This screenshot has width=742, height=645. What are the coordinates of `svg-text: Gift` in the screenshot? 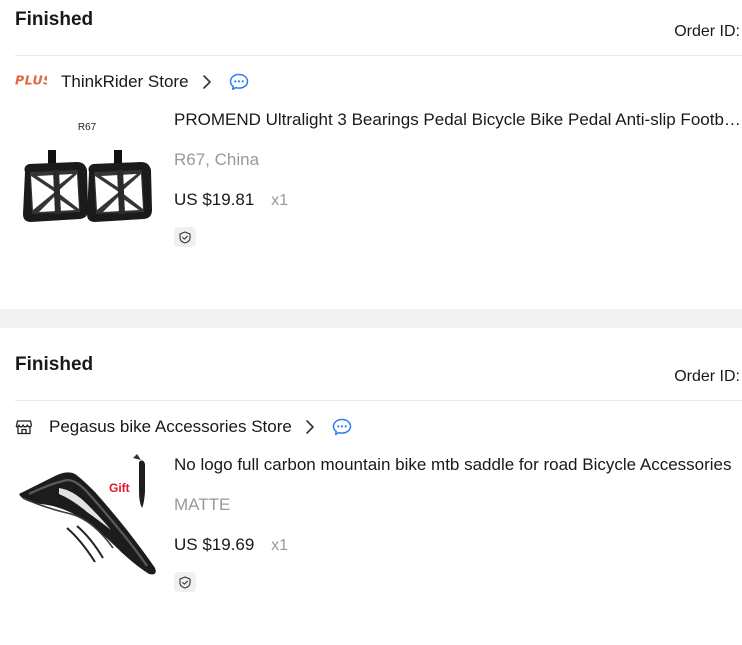 It's located at (119, 488).